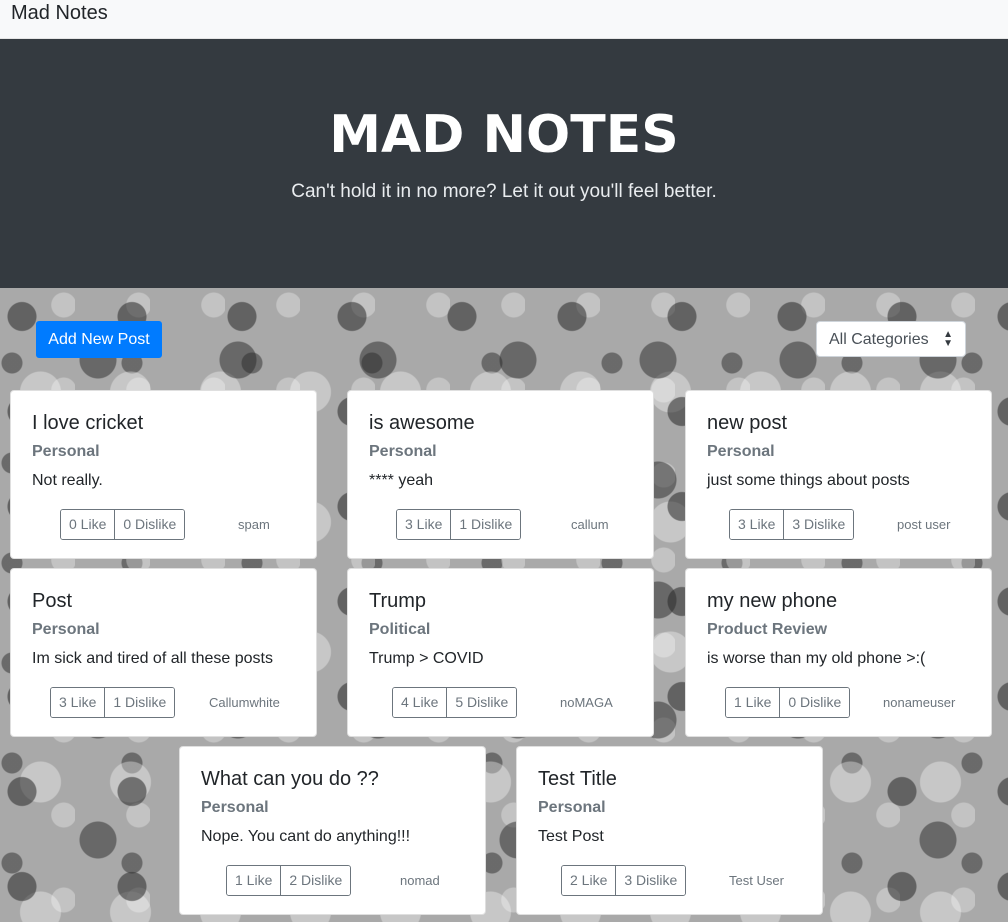  What do you see at coordinates (756, 880) in the screenshot?
I see `post-author: Test User` at bounding box center [756, 880].